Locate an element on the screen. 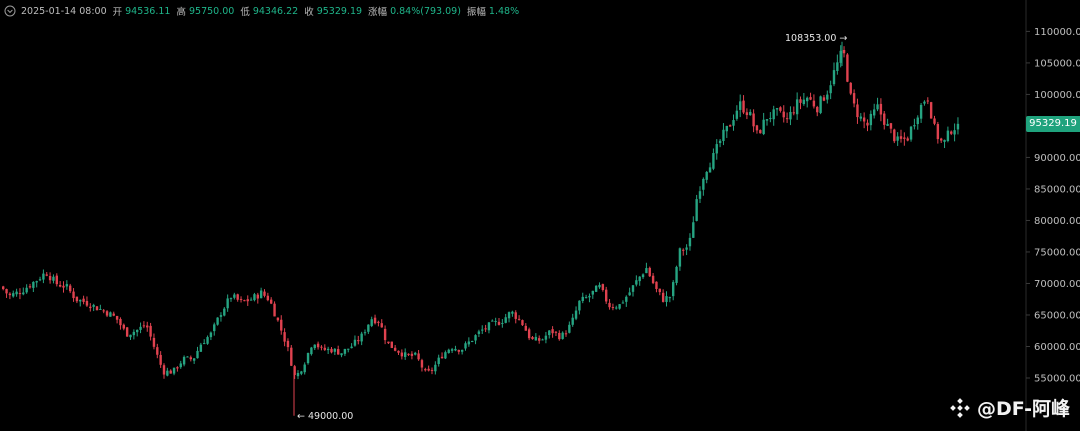  chevron-down-circle-icon is located at coordinates (10, 11).